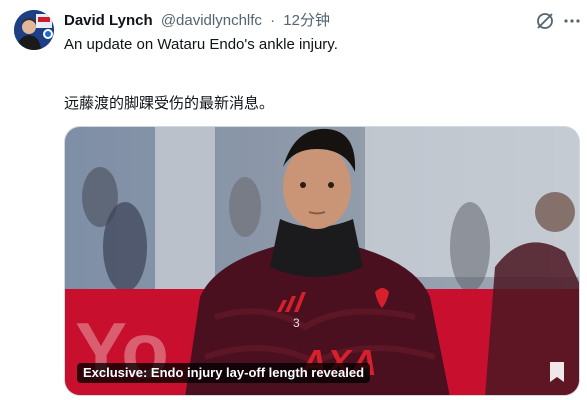 The width and height of the screenshot is (587, 400). I want to click on avatar-image, so click(34, 30).